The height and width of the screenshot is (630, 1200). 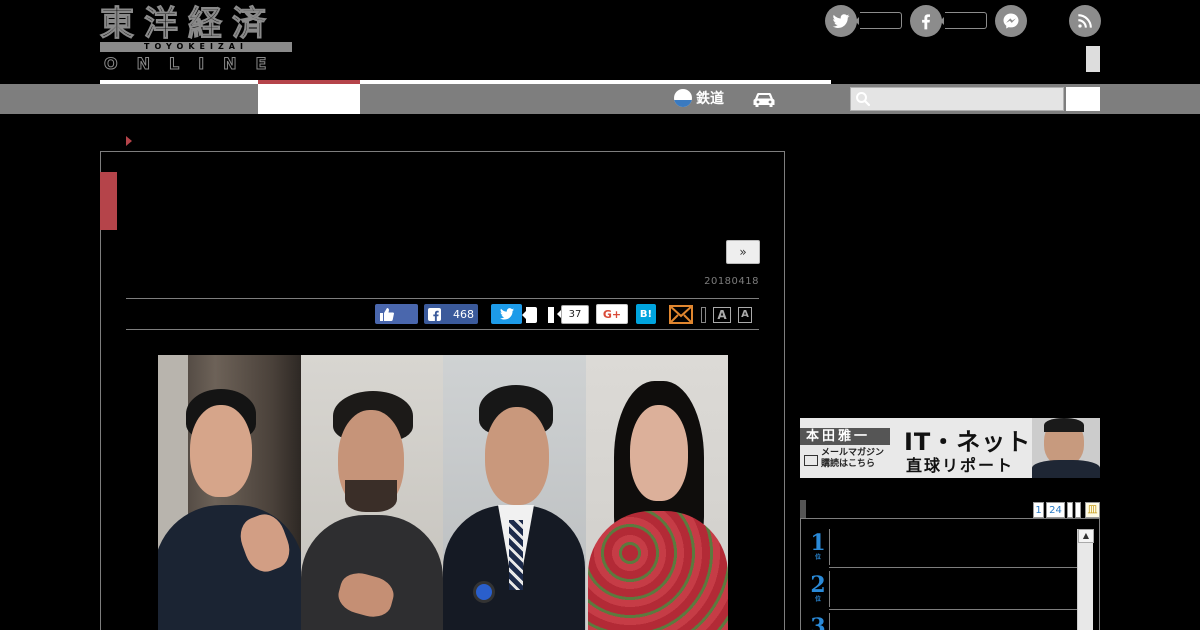 I want to click on search-field, so click(x=957, y=99).